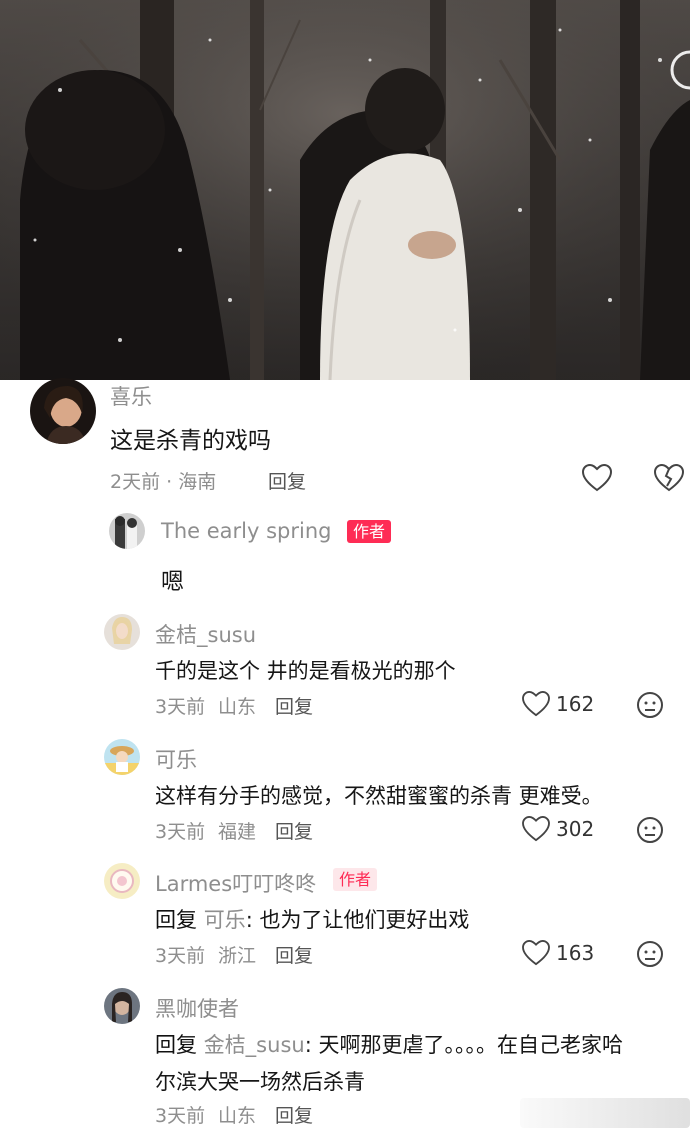 Image resolution: width=690 pixels, height=1140 pixels. What do you see at coordinates (237, 832) in the screenshot?
I see `reply-location: 福建` at bounding box center [237, 832].